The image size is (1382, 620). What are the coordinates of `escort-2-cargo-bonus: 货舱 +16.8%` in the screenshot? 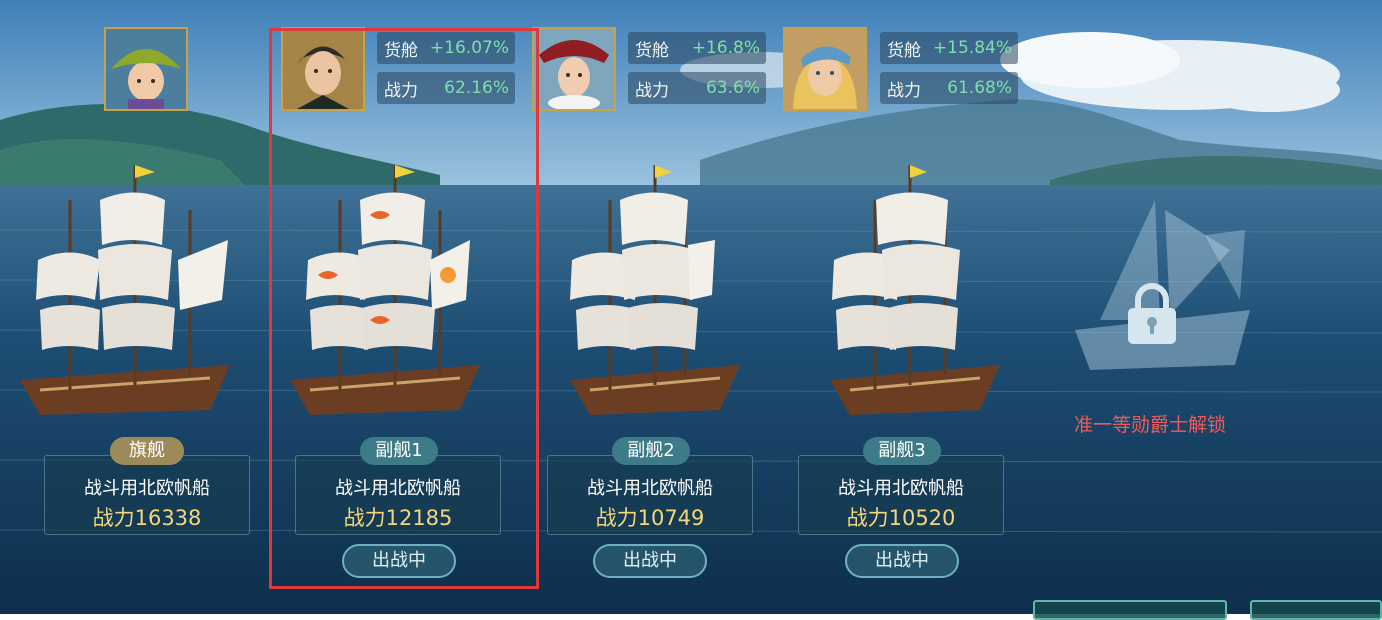 It's located at (697, 48).